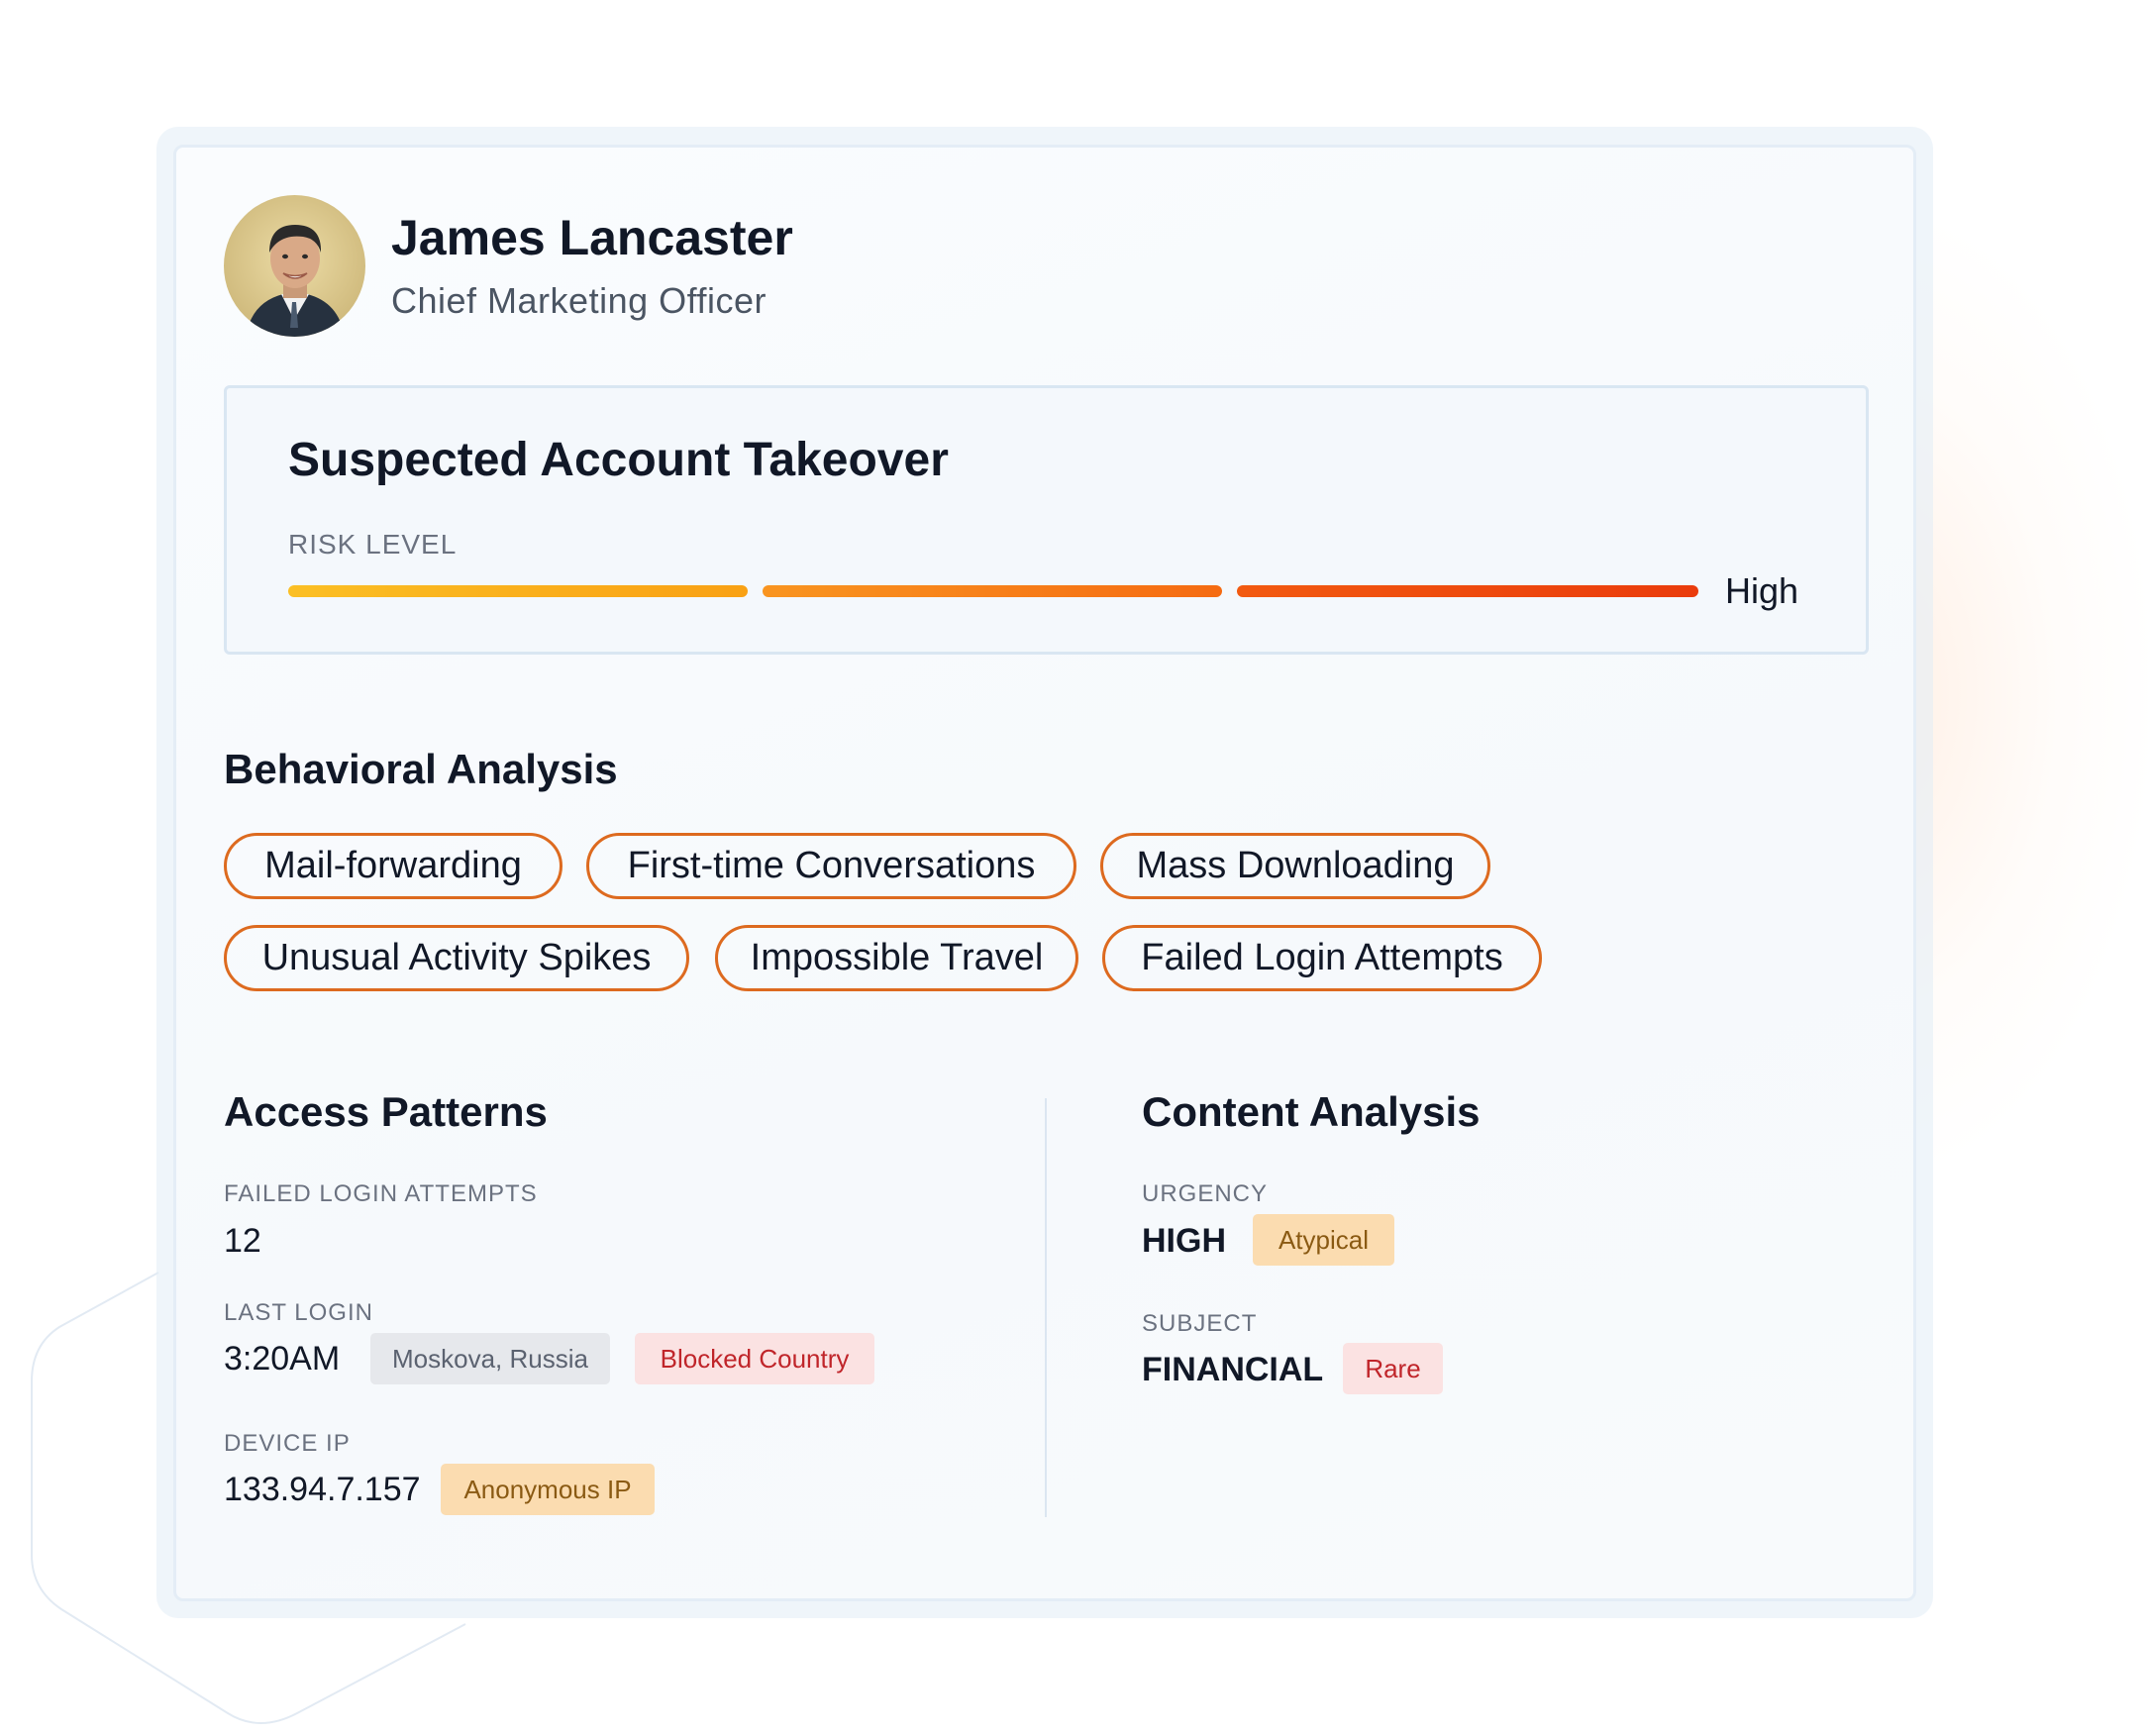 The image size is (2148, 1736). I want to click on last-login-label: LAST LOGIN, so click(298, 1312).